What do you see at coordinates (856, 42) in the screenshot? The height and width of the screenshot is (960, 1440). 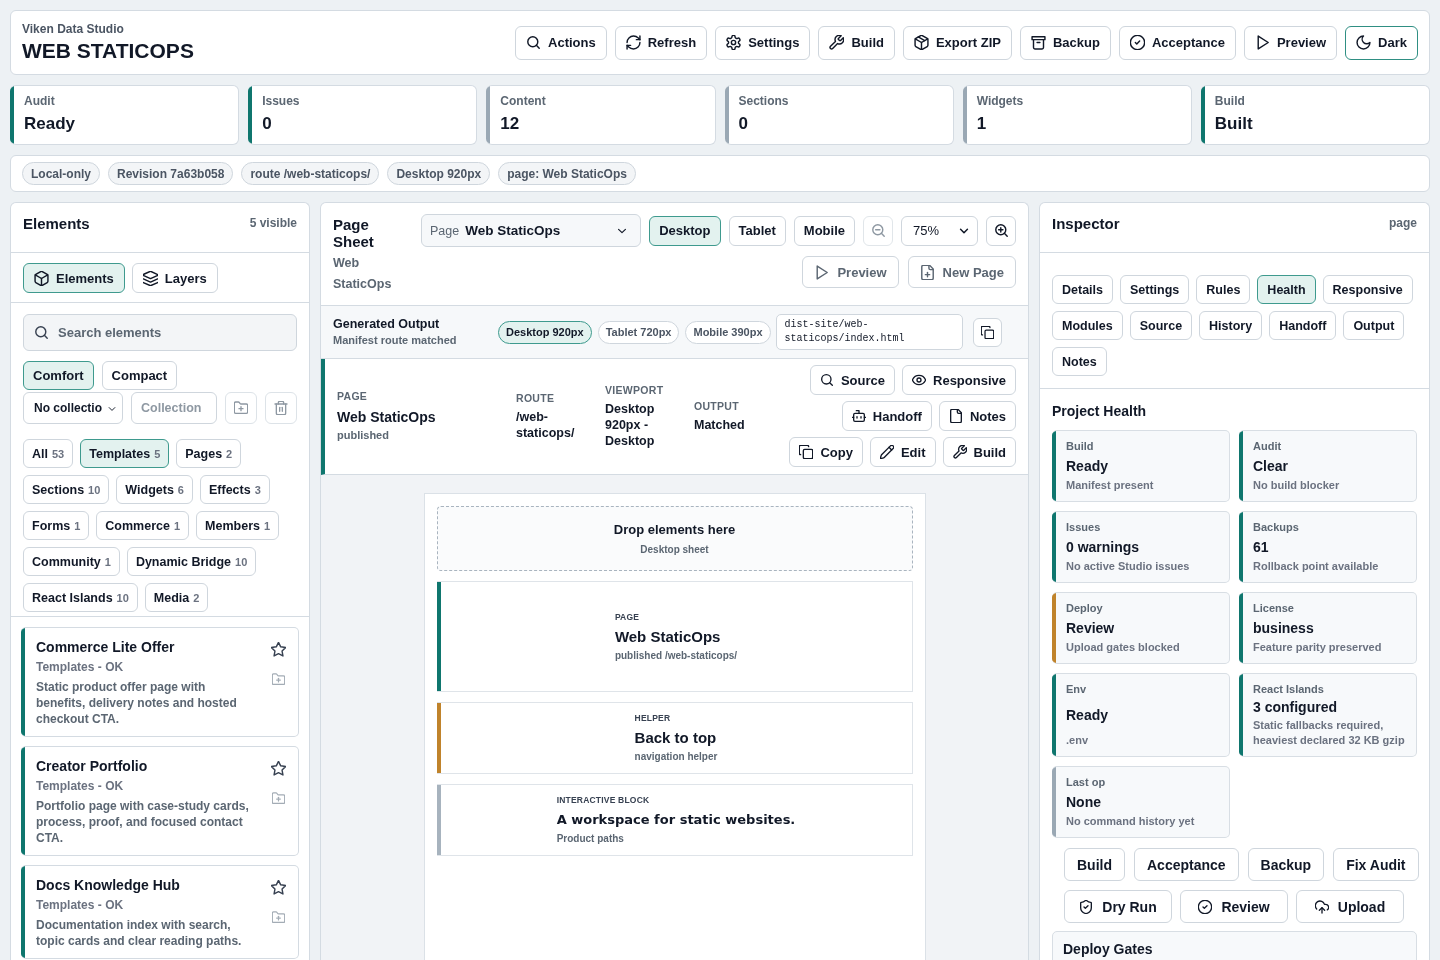 I see `toolbar-button: Build` at bounding box center [856, 42].